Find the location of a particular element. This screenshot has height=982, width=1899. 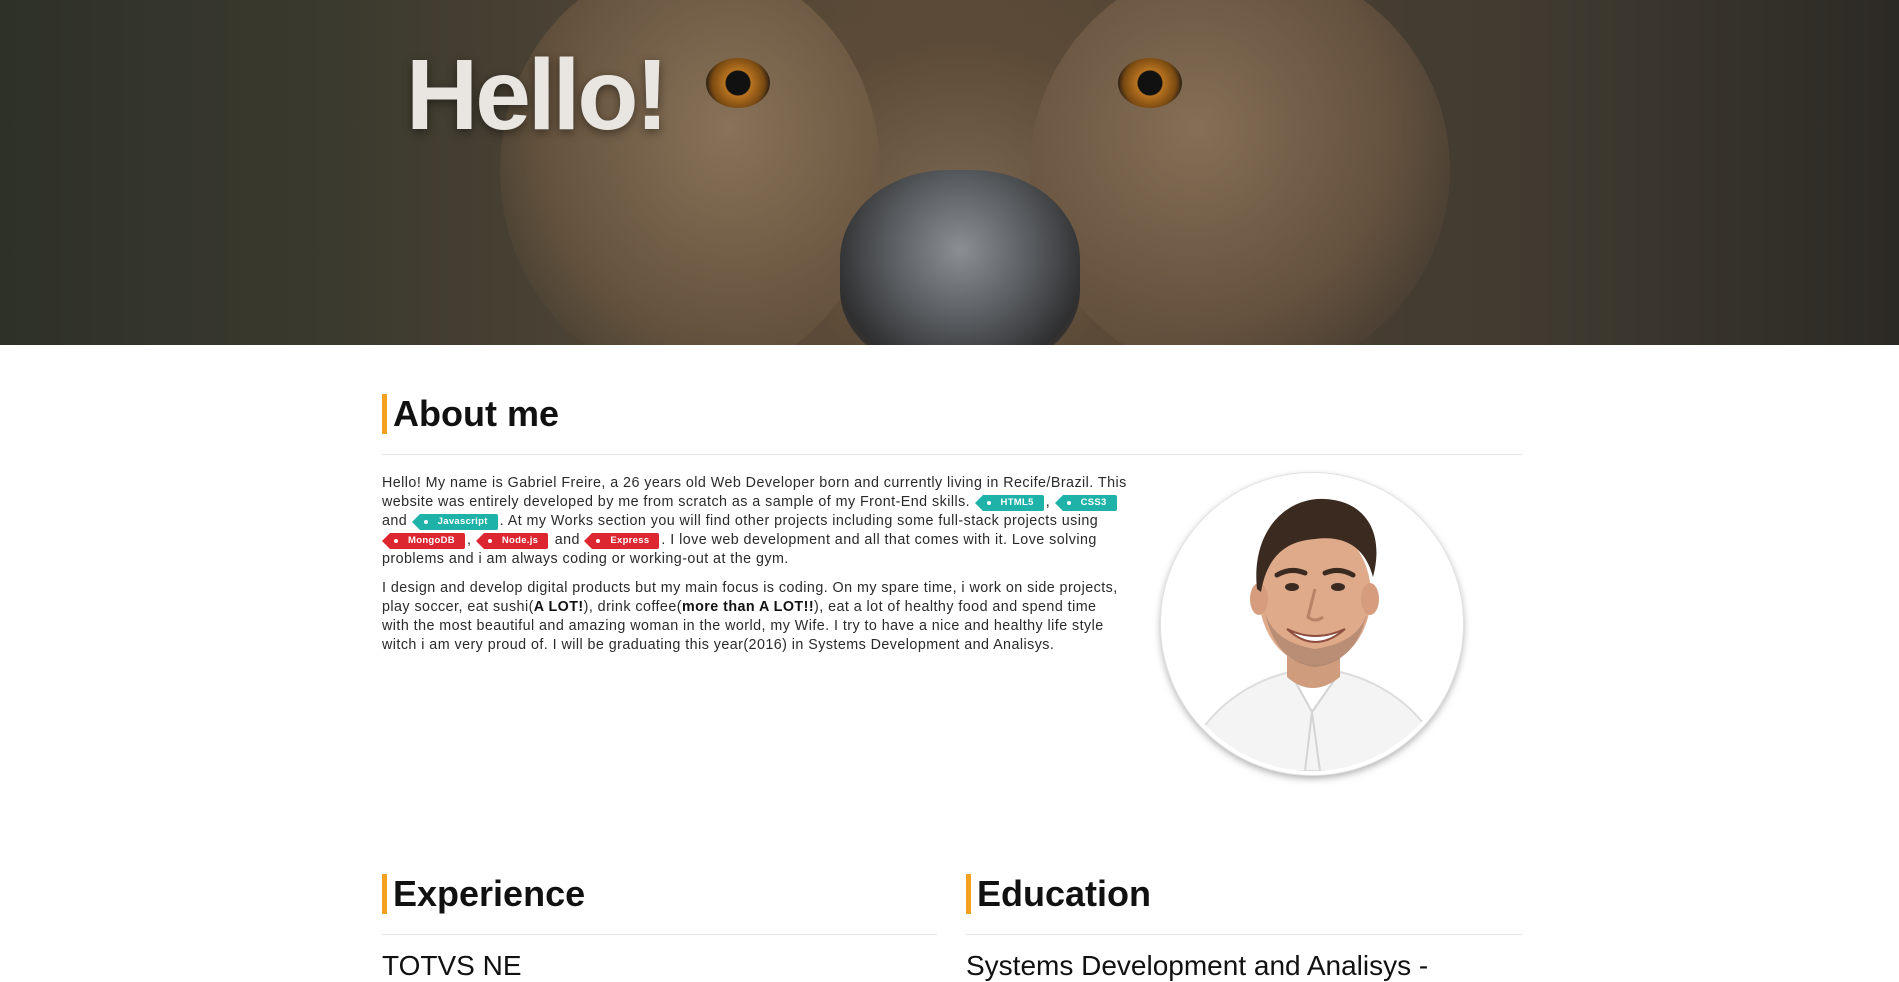

about-divider is located at coordinates (952, 454).